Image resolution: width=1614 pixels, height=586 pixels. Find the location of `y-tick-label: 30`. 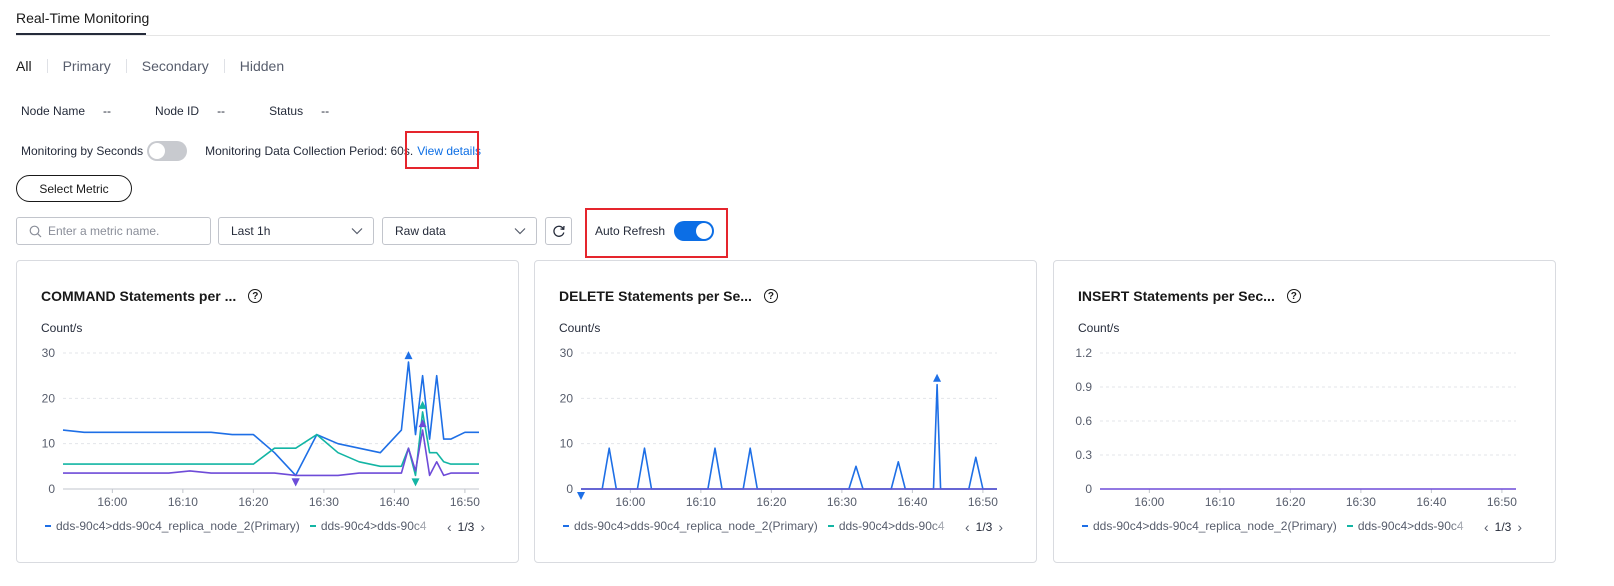

y-tick-label: 30 is located at coordinates (567, 353).